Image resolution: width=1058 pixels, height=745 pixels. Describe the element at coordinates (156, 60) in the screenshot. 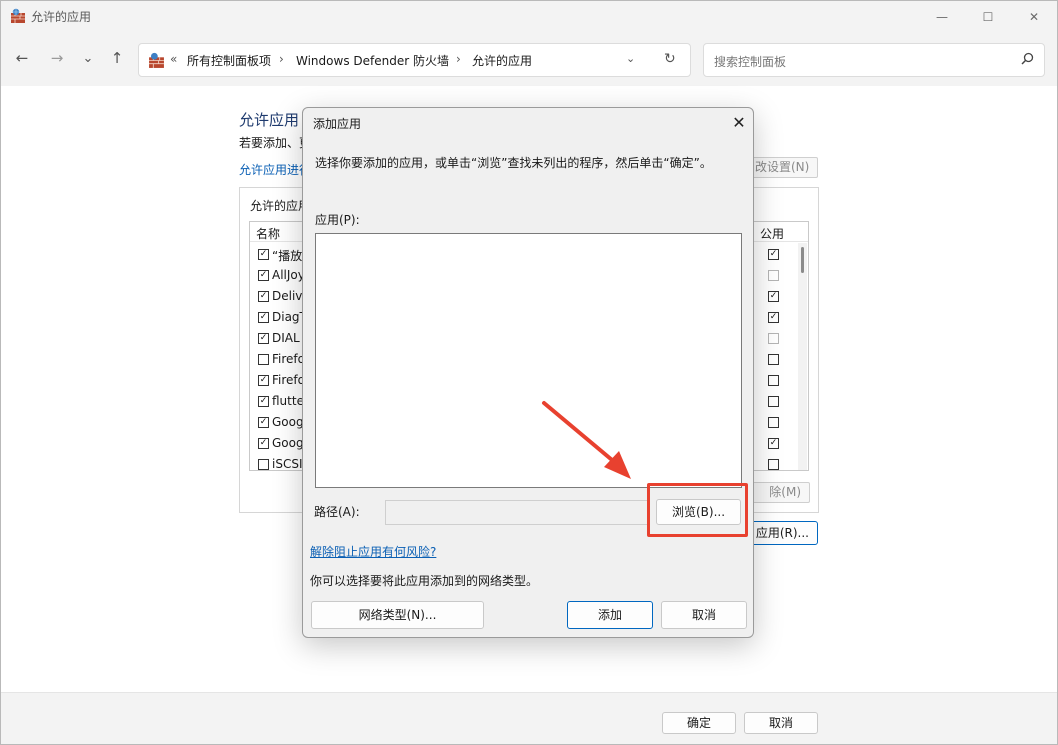

I see `control-panel-icon` at that location.